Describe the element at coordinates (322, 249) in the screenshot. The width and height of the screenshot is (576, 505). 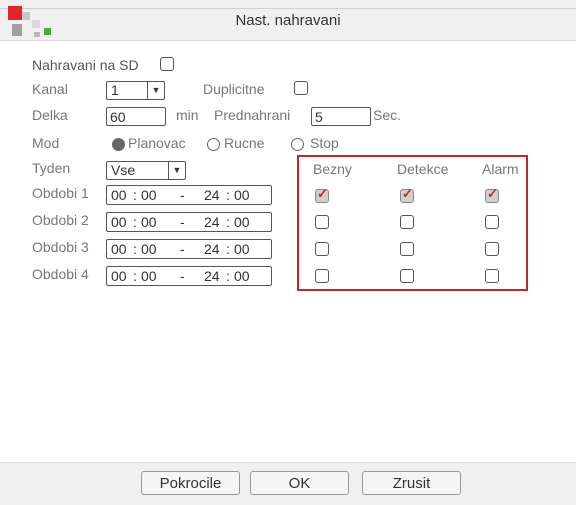
I see `period-3-bezny-checkbox` at that location.